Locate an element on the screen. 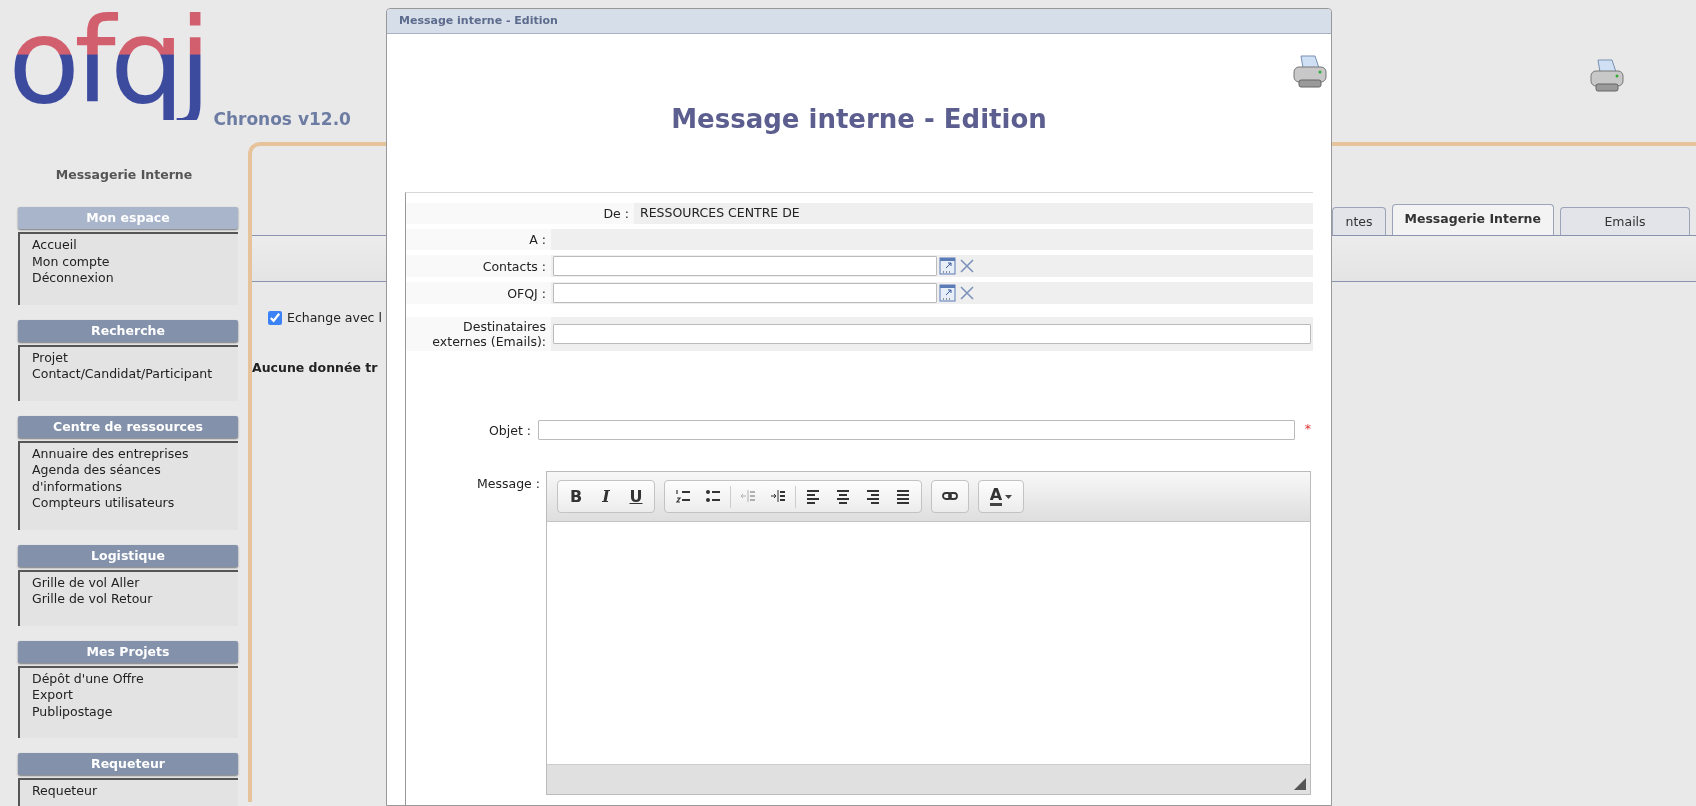 The image size is (1696, 806). sidebar-link: Agenda des séances d'informations is located at coordinates (129, 478).